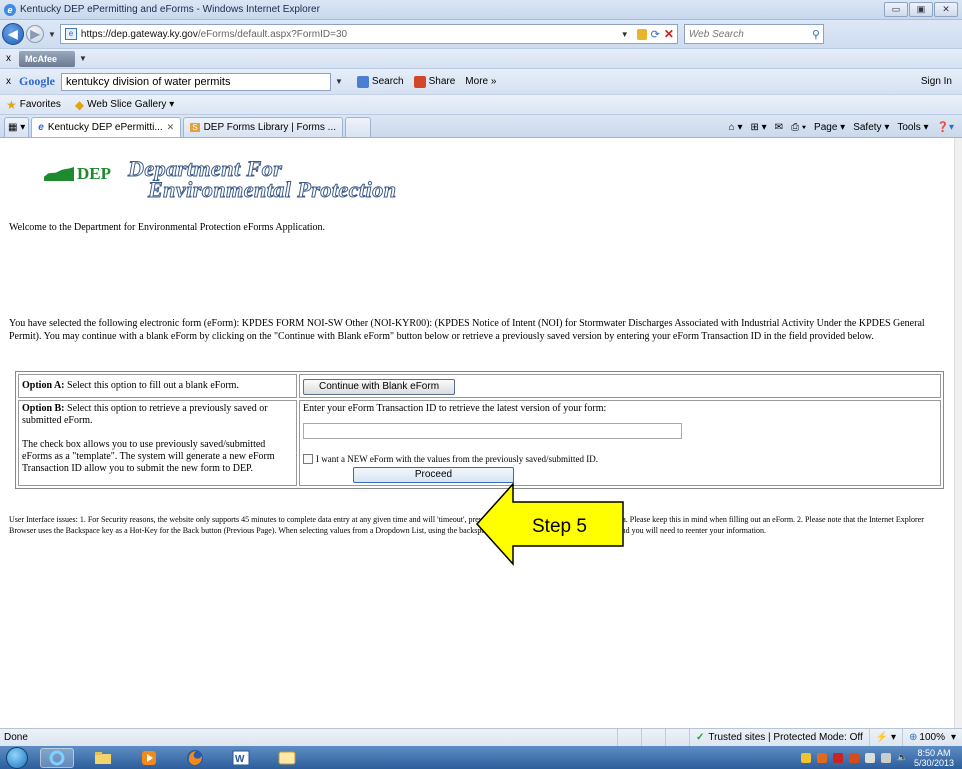  What do you see at coordinates (287, 758) in the screenshot?
I see `taskbar-app-icon` at bounding box center [287, 758].